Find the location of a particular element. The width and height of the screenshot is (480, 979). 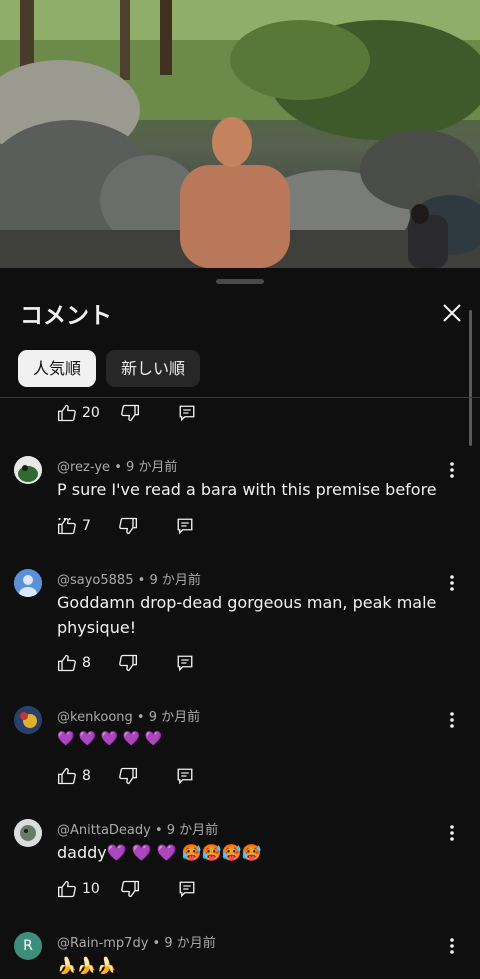

close-icon is located at coordinates (452, 313).